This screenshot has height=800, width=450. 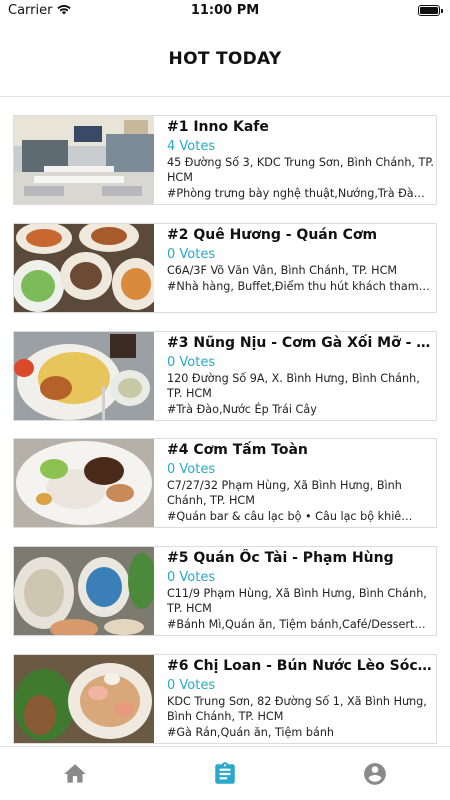 What do you see at coordinates (237, 450) in the screenshot?
I see `restaurant-name: #4 Cơm Tấm Toàn` at bounding box center [237, 450].